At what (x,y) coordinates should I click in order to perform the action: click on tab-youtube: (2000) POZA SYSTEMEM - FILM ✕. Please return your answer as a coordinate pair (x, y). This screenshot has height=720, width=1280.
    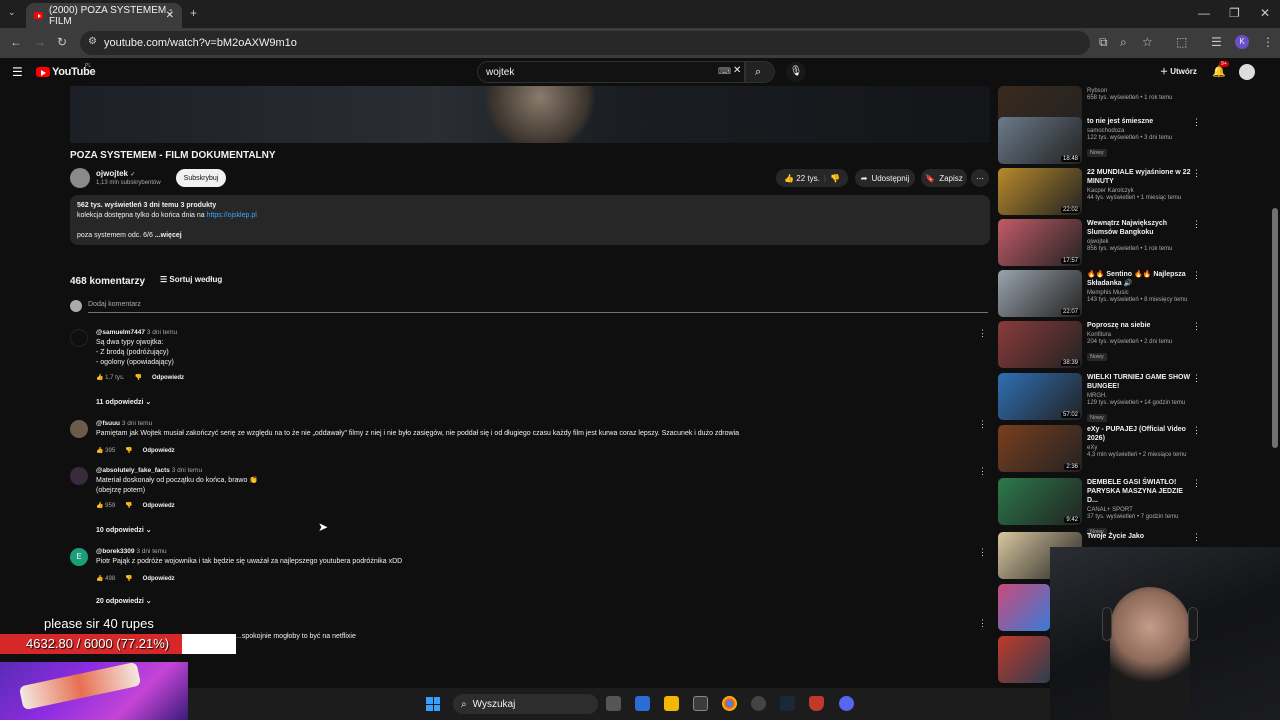
    Looking at the image, I should click on (104, 15).